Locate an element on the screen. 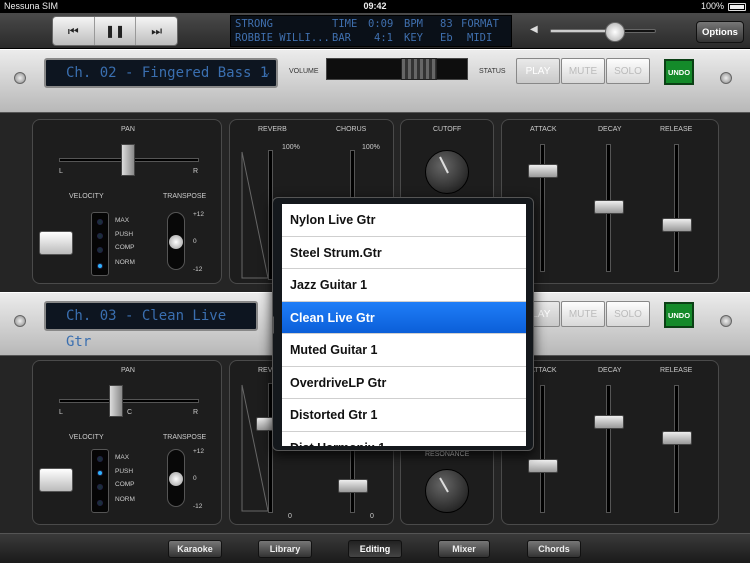  reverb-min-label: 0 is located at coordinates (290, 516).